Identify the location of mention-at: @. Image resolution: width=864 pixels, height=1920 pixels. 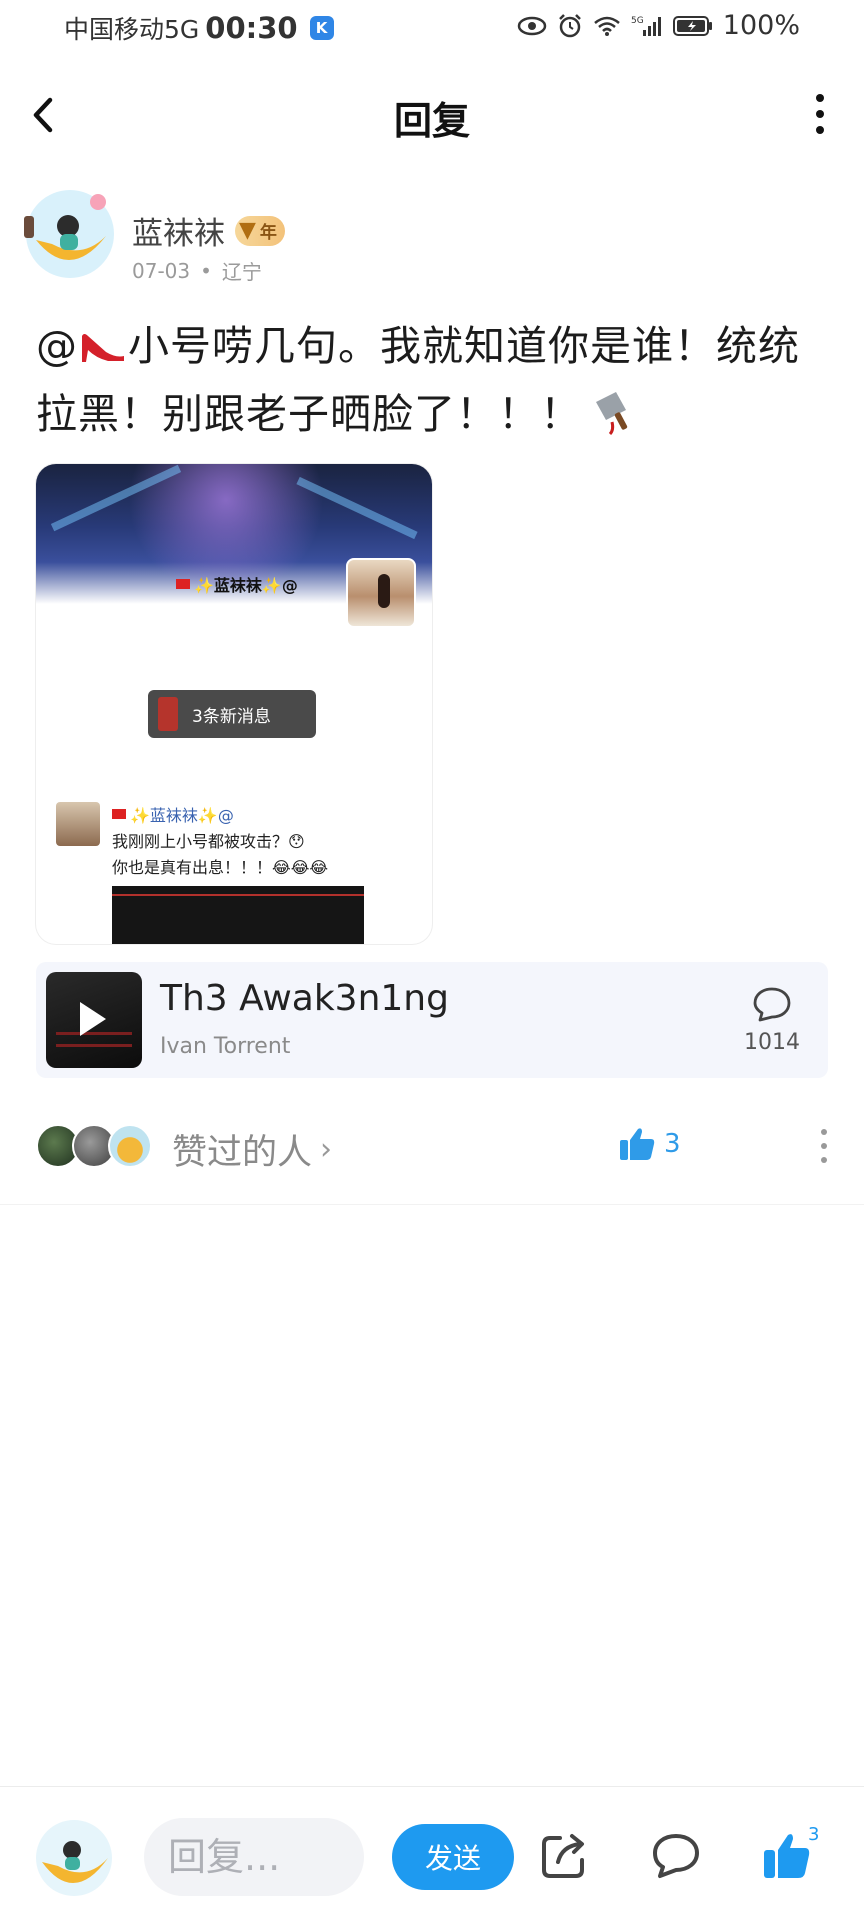
(57, 346).